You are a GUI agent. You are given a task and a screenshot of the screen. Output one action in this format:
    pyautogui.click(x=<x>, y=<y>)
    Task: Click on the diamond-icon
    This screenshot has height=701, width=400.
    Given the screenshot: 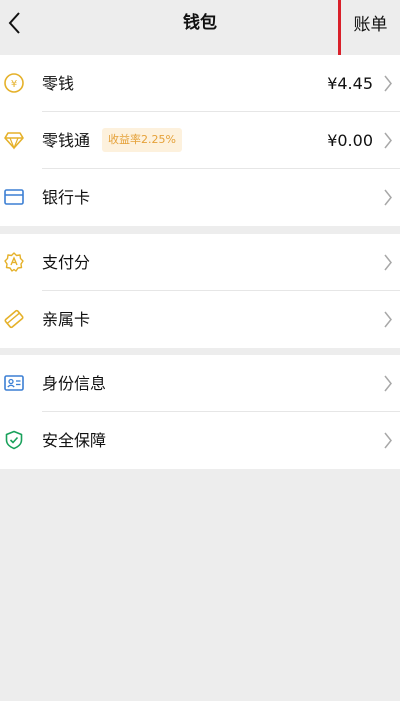 What is the action you would take?
    pyautogui.click(x=14, y=141)
    